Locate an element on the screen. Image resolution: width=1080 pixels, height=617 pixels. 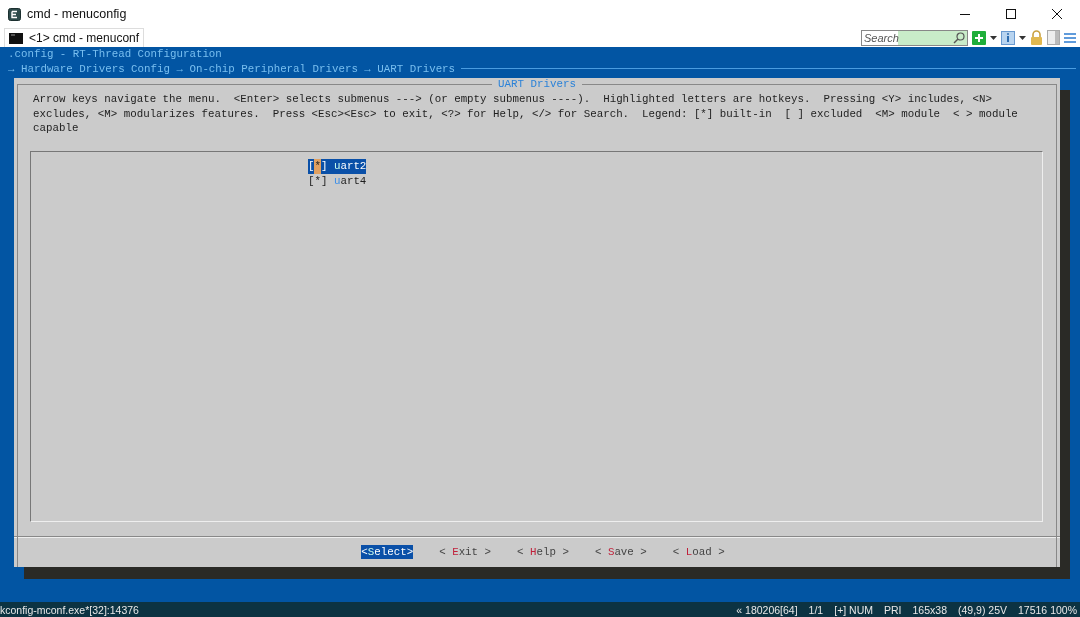
dialog-button: < Help > is located at coordinates (543, 551).